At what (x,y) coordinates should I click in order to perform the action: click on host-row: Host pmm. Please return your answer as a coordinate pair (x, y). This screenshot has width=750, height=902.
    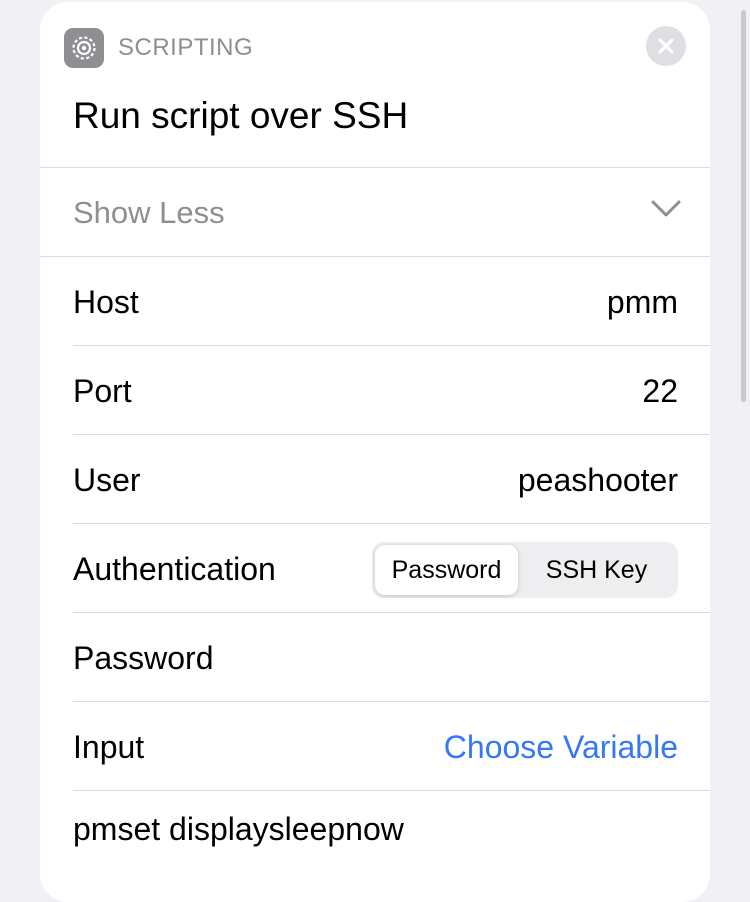
    Looking at the image, I should click on (391, 301).